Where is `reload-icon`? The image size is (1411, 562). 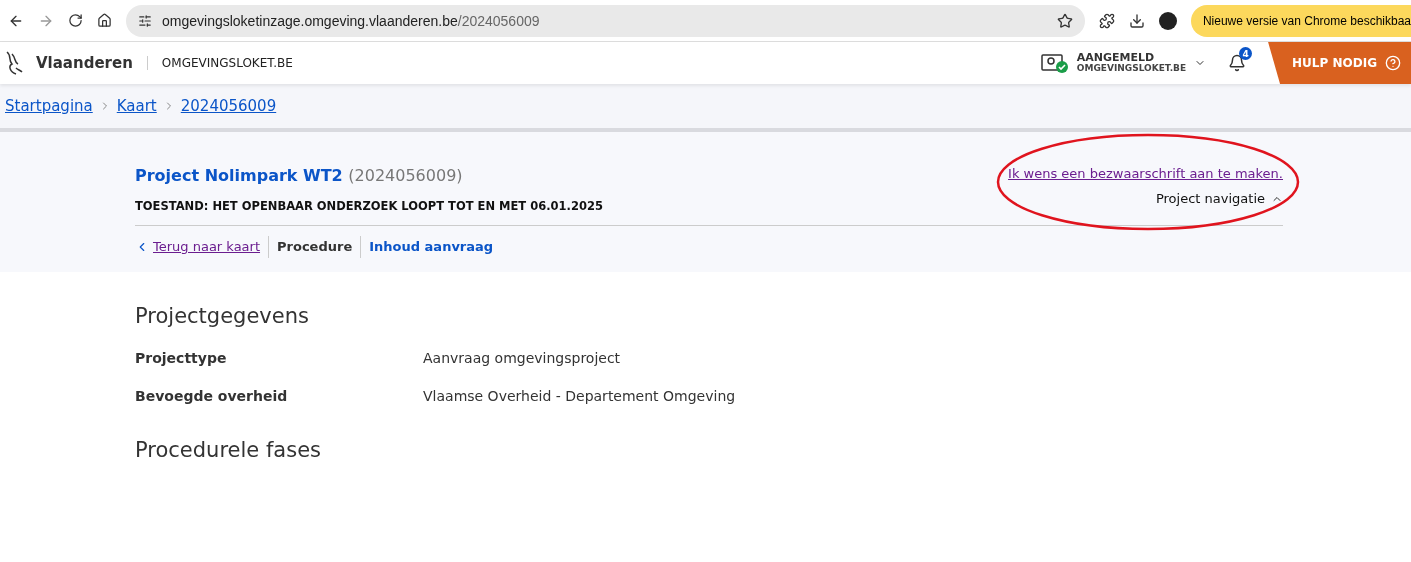
reload-icon is located at coordinates (75, 20).